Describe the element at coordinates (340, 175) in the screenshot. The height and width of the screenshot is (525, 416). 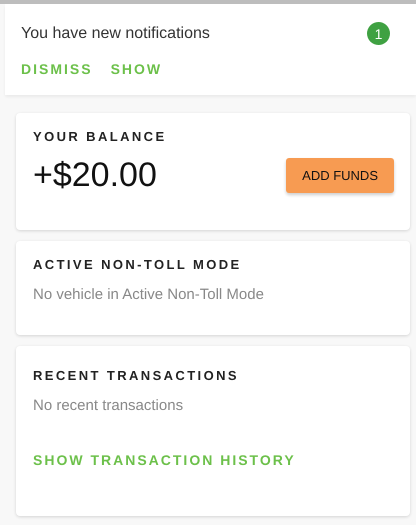
I see `add-funds-button: ADD FUNDS` at that location.